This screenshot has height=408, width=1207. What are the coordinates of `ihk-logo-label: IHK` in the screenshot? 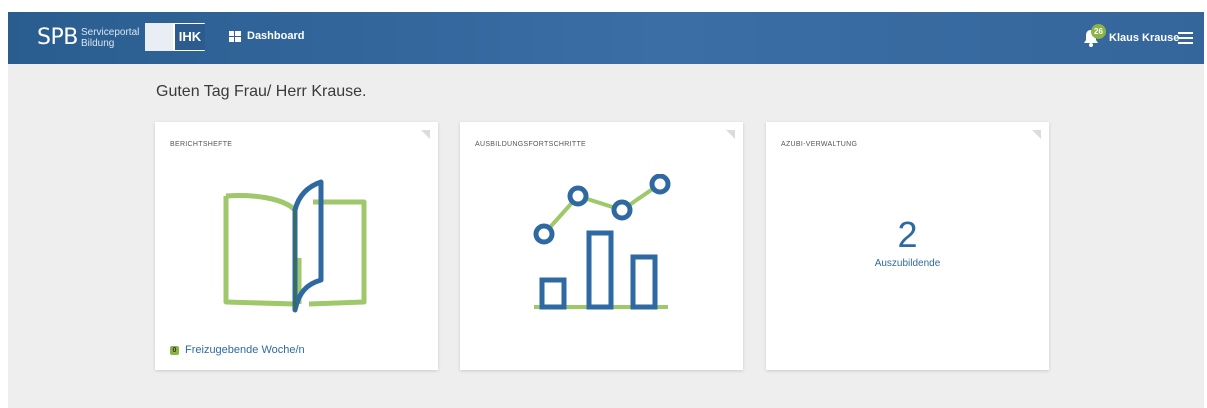 It's located at (190, 37).